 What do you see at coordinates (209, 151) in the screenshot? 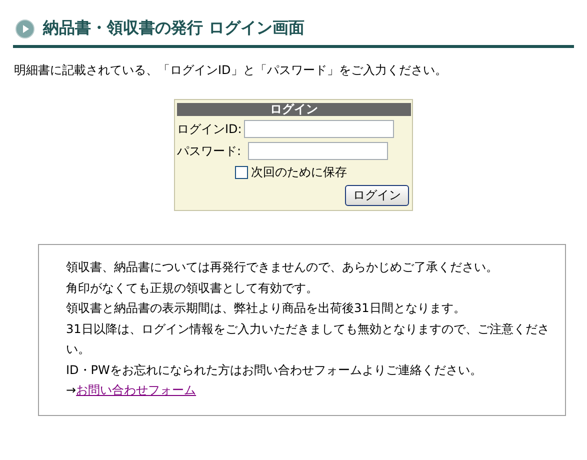
I see `field-label: パスワード:` at bounding box center [209, 151].